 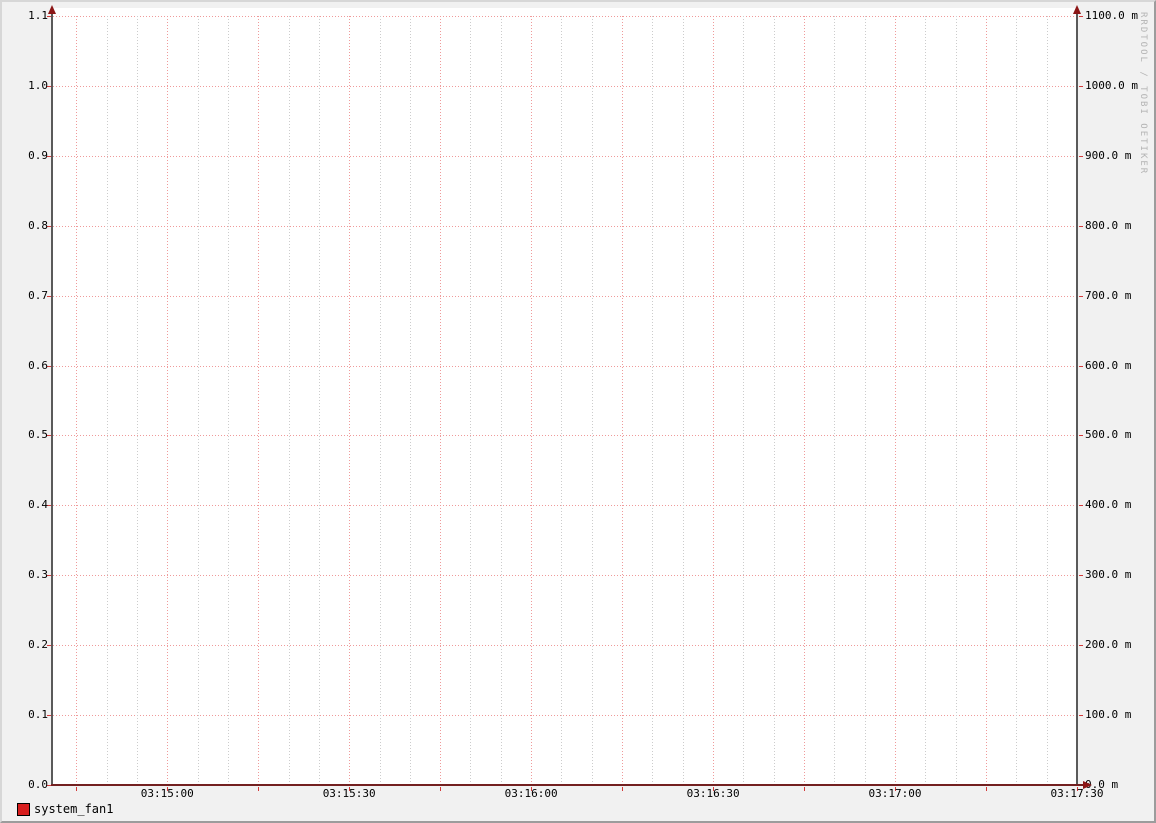 What do you see at coordinates (1108, 155) in the screenshot?
I see `y-axis-right-label: 900.0 m` at bounding box center [1108, 155].